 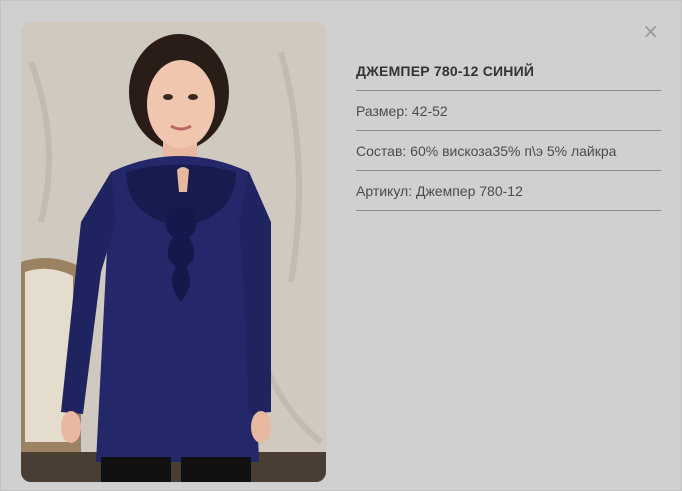 I want to click on product-composition: Состав: 60% вискоза35% п\э 5% лайкра, so click(x=508, y=151).